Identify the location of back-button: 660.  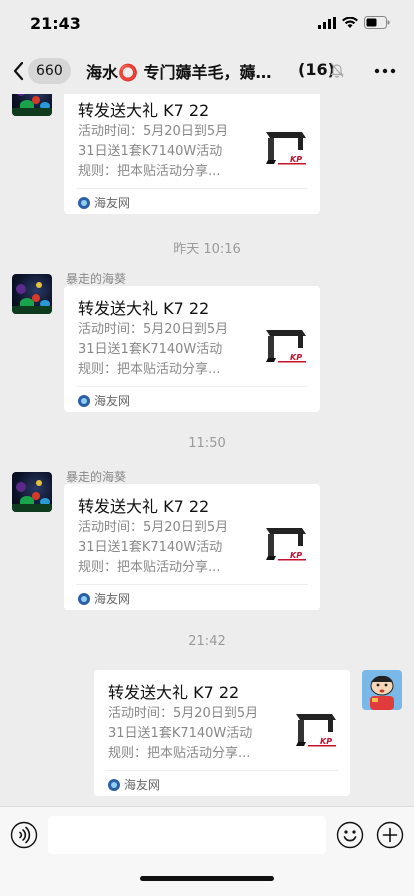
(41, 71).